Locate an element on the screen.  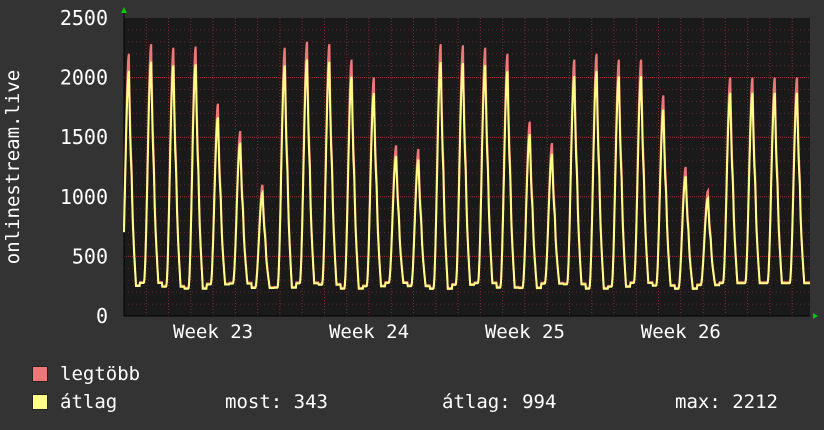
y-tick-label: 2000 is located at coordinates (84, 78).